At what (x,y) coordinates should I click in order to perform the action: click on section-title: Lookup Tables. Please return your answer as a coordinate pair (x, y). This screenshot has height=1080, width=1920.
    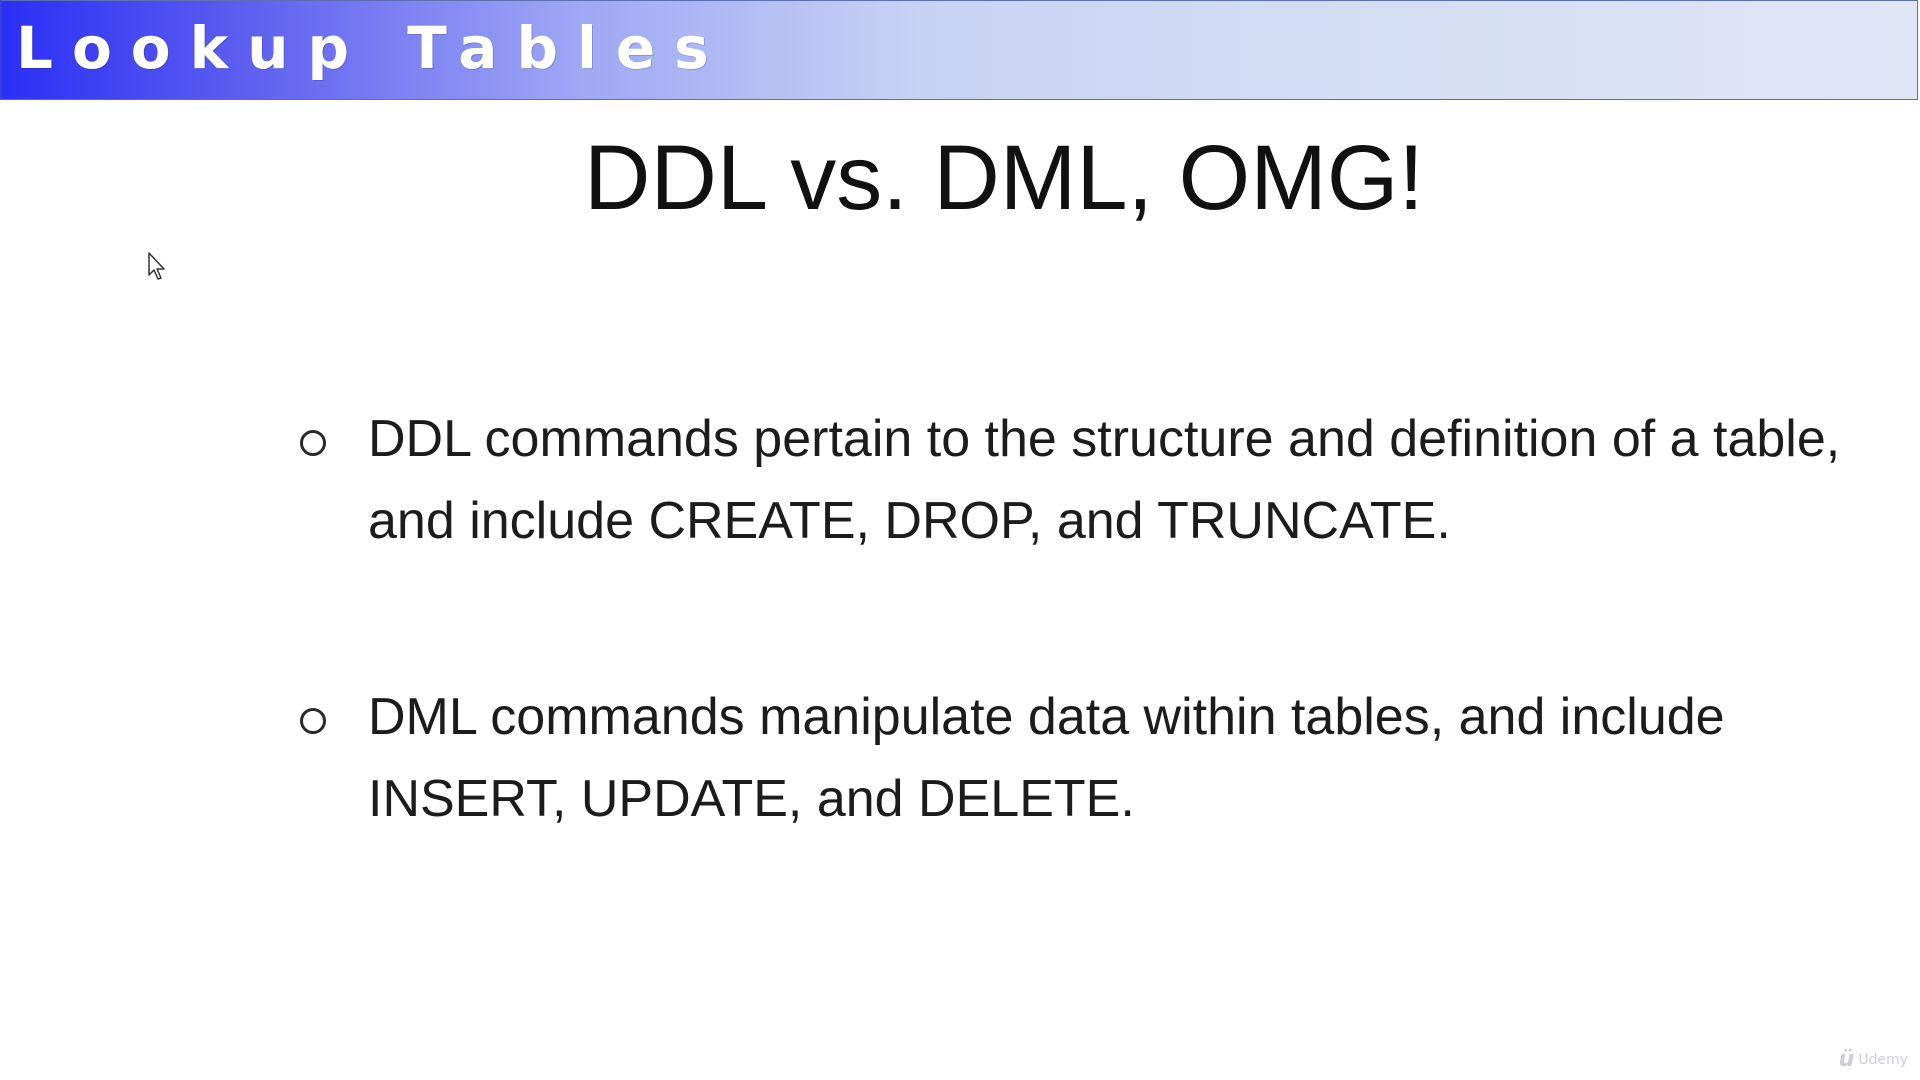
    Looking at the image, I should click on (372, 48).